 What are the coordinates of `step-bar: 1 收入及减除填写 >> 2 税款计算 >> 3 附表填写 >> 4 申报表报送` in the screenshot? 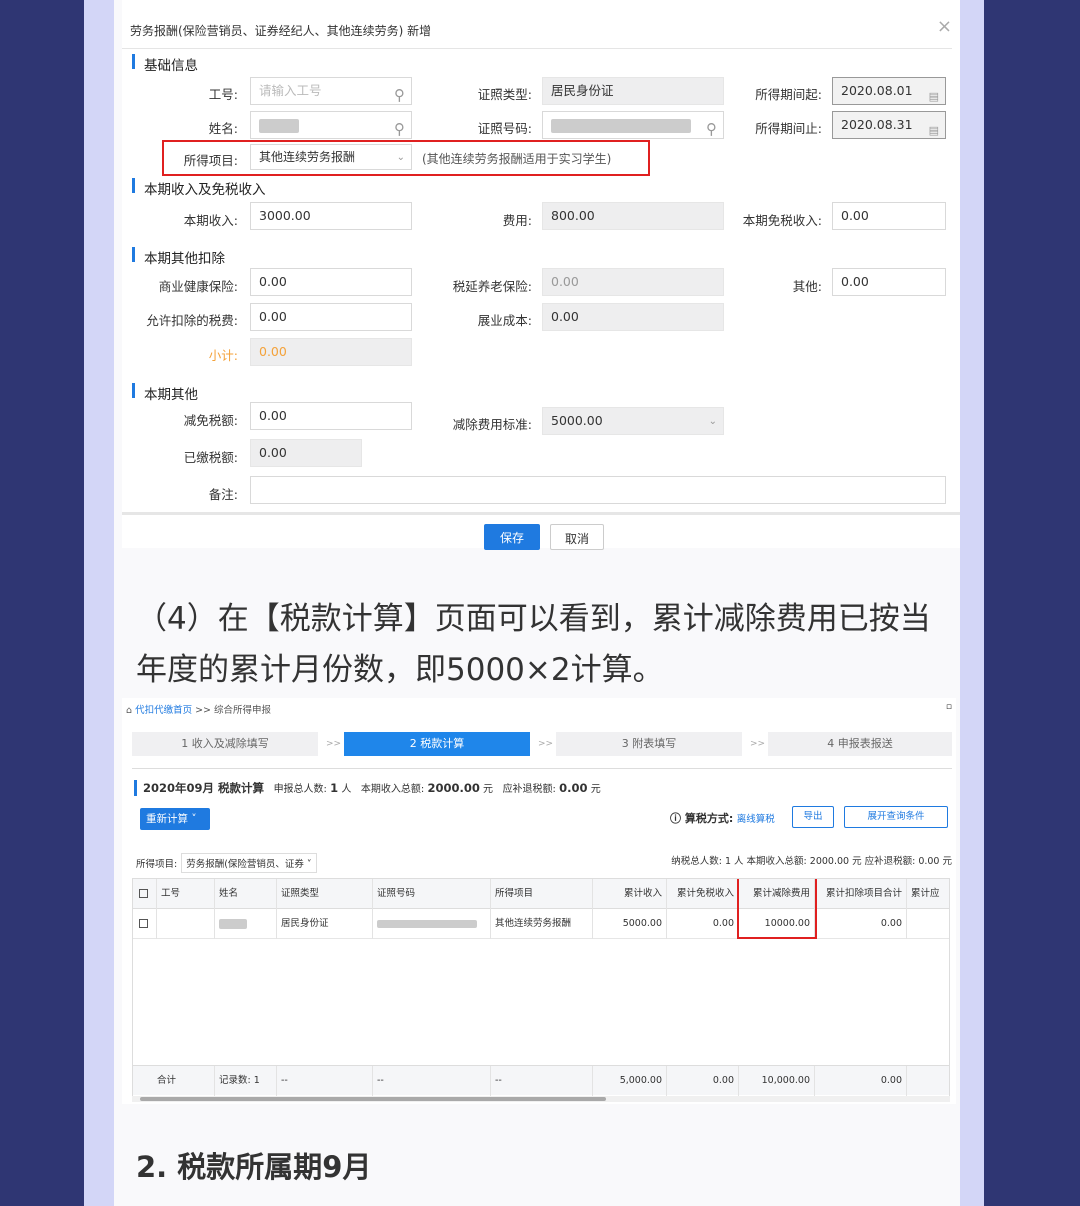 It's located at (542, 744).